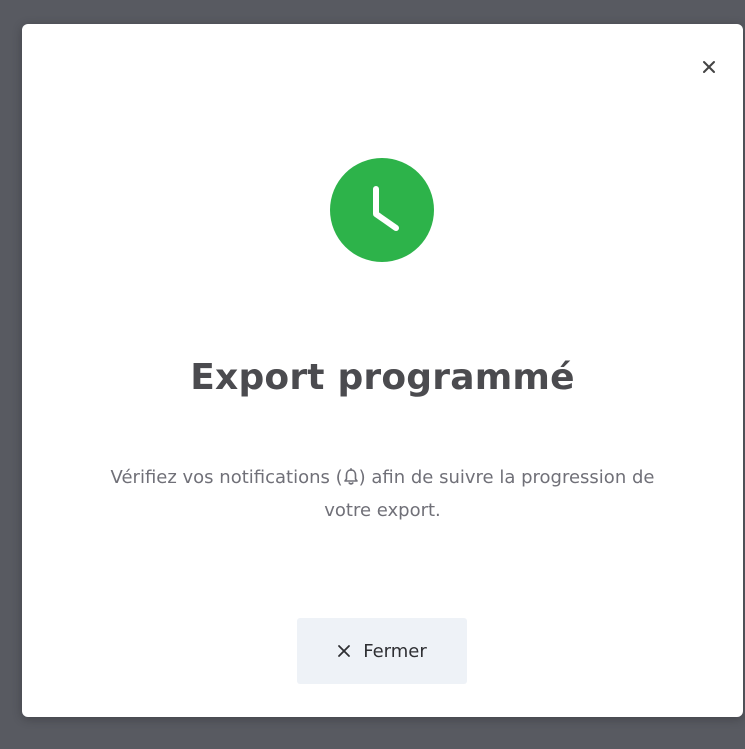  What do you see at coordinates (709, 67) in the screenshot?
I see `dialog-close-icon` at bounding box center [709, 67].